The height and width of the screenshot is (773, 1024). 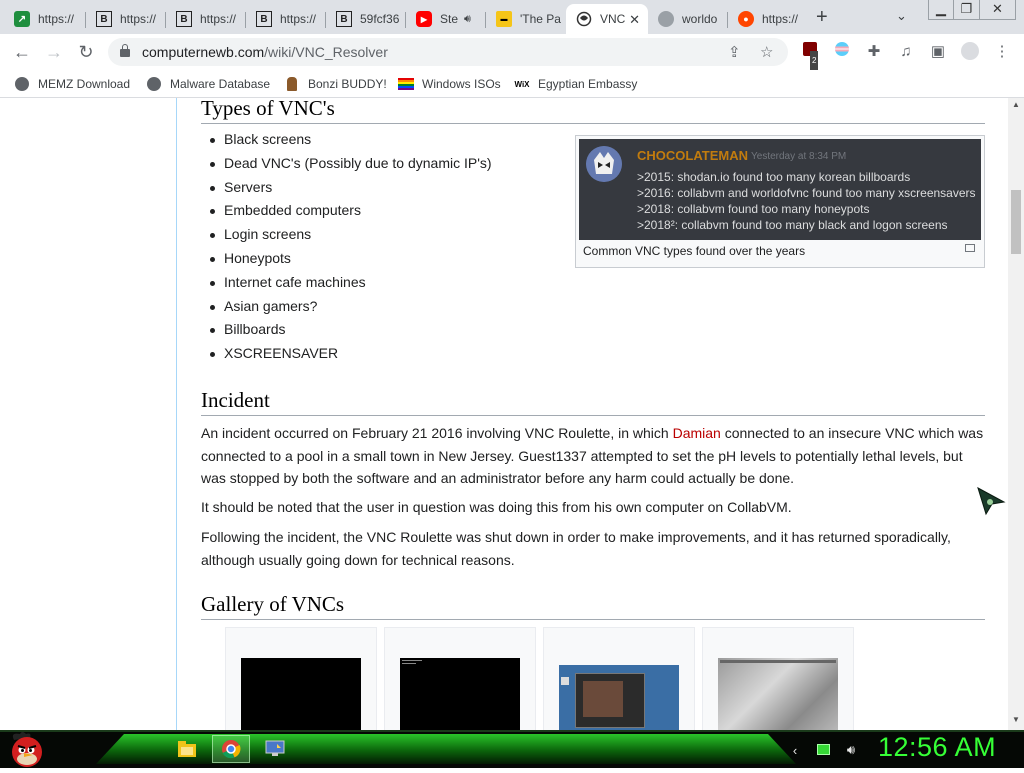 I want to click on enlarge-icon, so click(x=970, y=248).